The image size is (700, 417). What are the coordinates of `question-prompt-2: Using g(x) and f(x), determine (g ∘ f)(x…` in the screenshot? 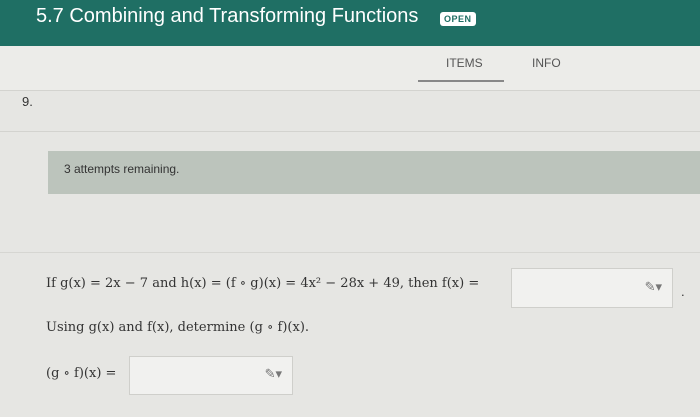 It's located at (178, 327).